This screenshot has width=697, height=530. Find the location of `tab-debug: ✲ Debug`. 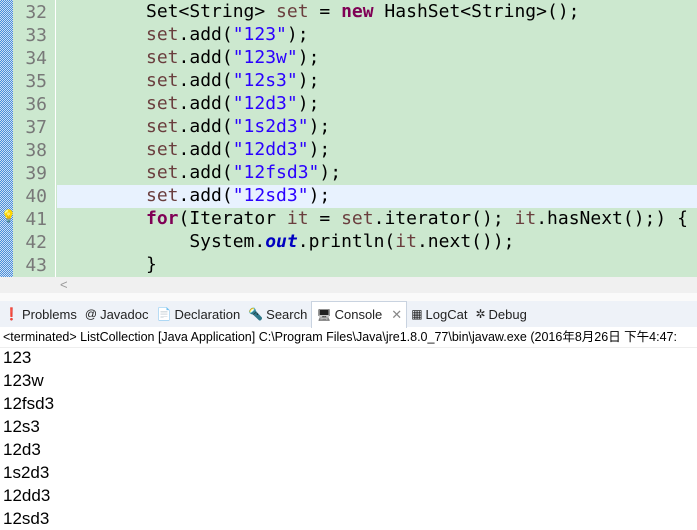

tab-debug: ✲ Debug is located at coordinates (500, 314).